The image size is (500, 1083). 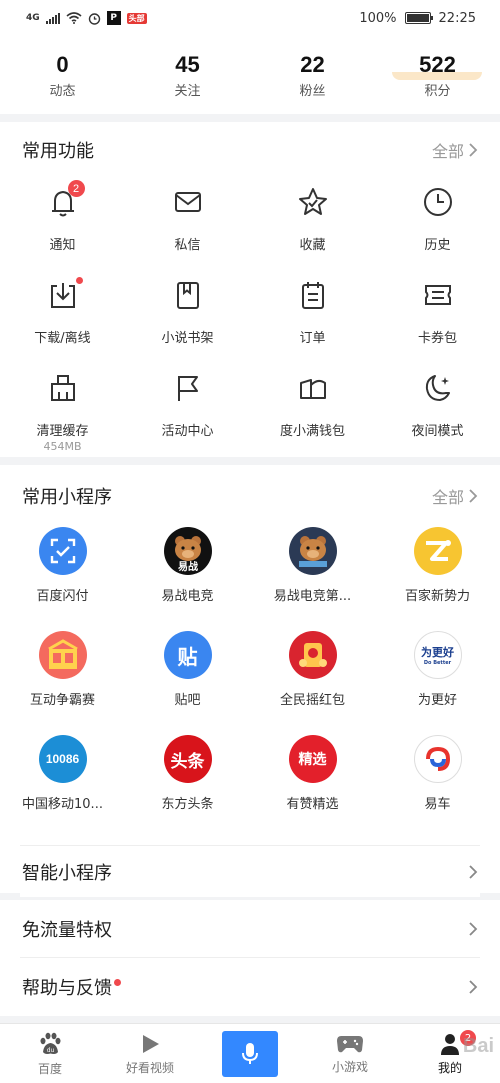 I want to click on function-item: 清理缓存 454MB, so click(x=62, y=410).